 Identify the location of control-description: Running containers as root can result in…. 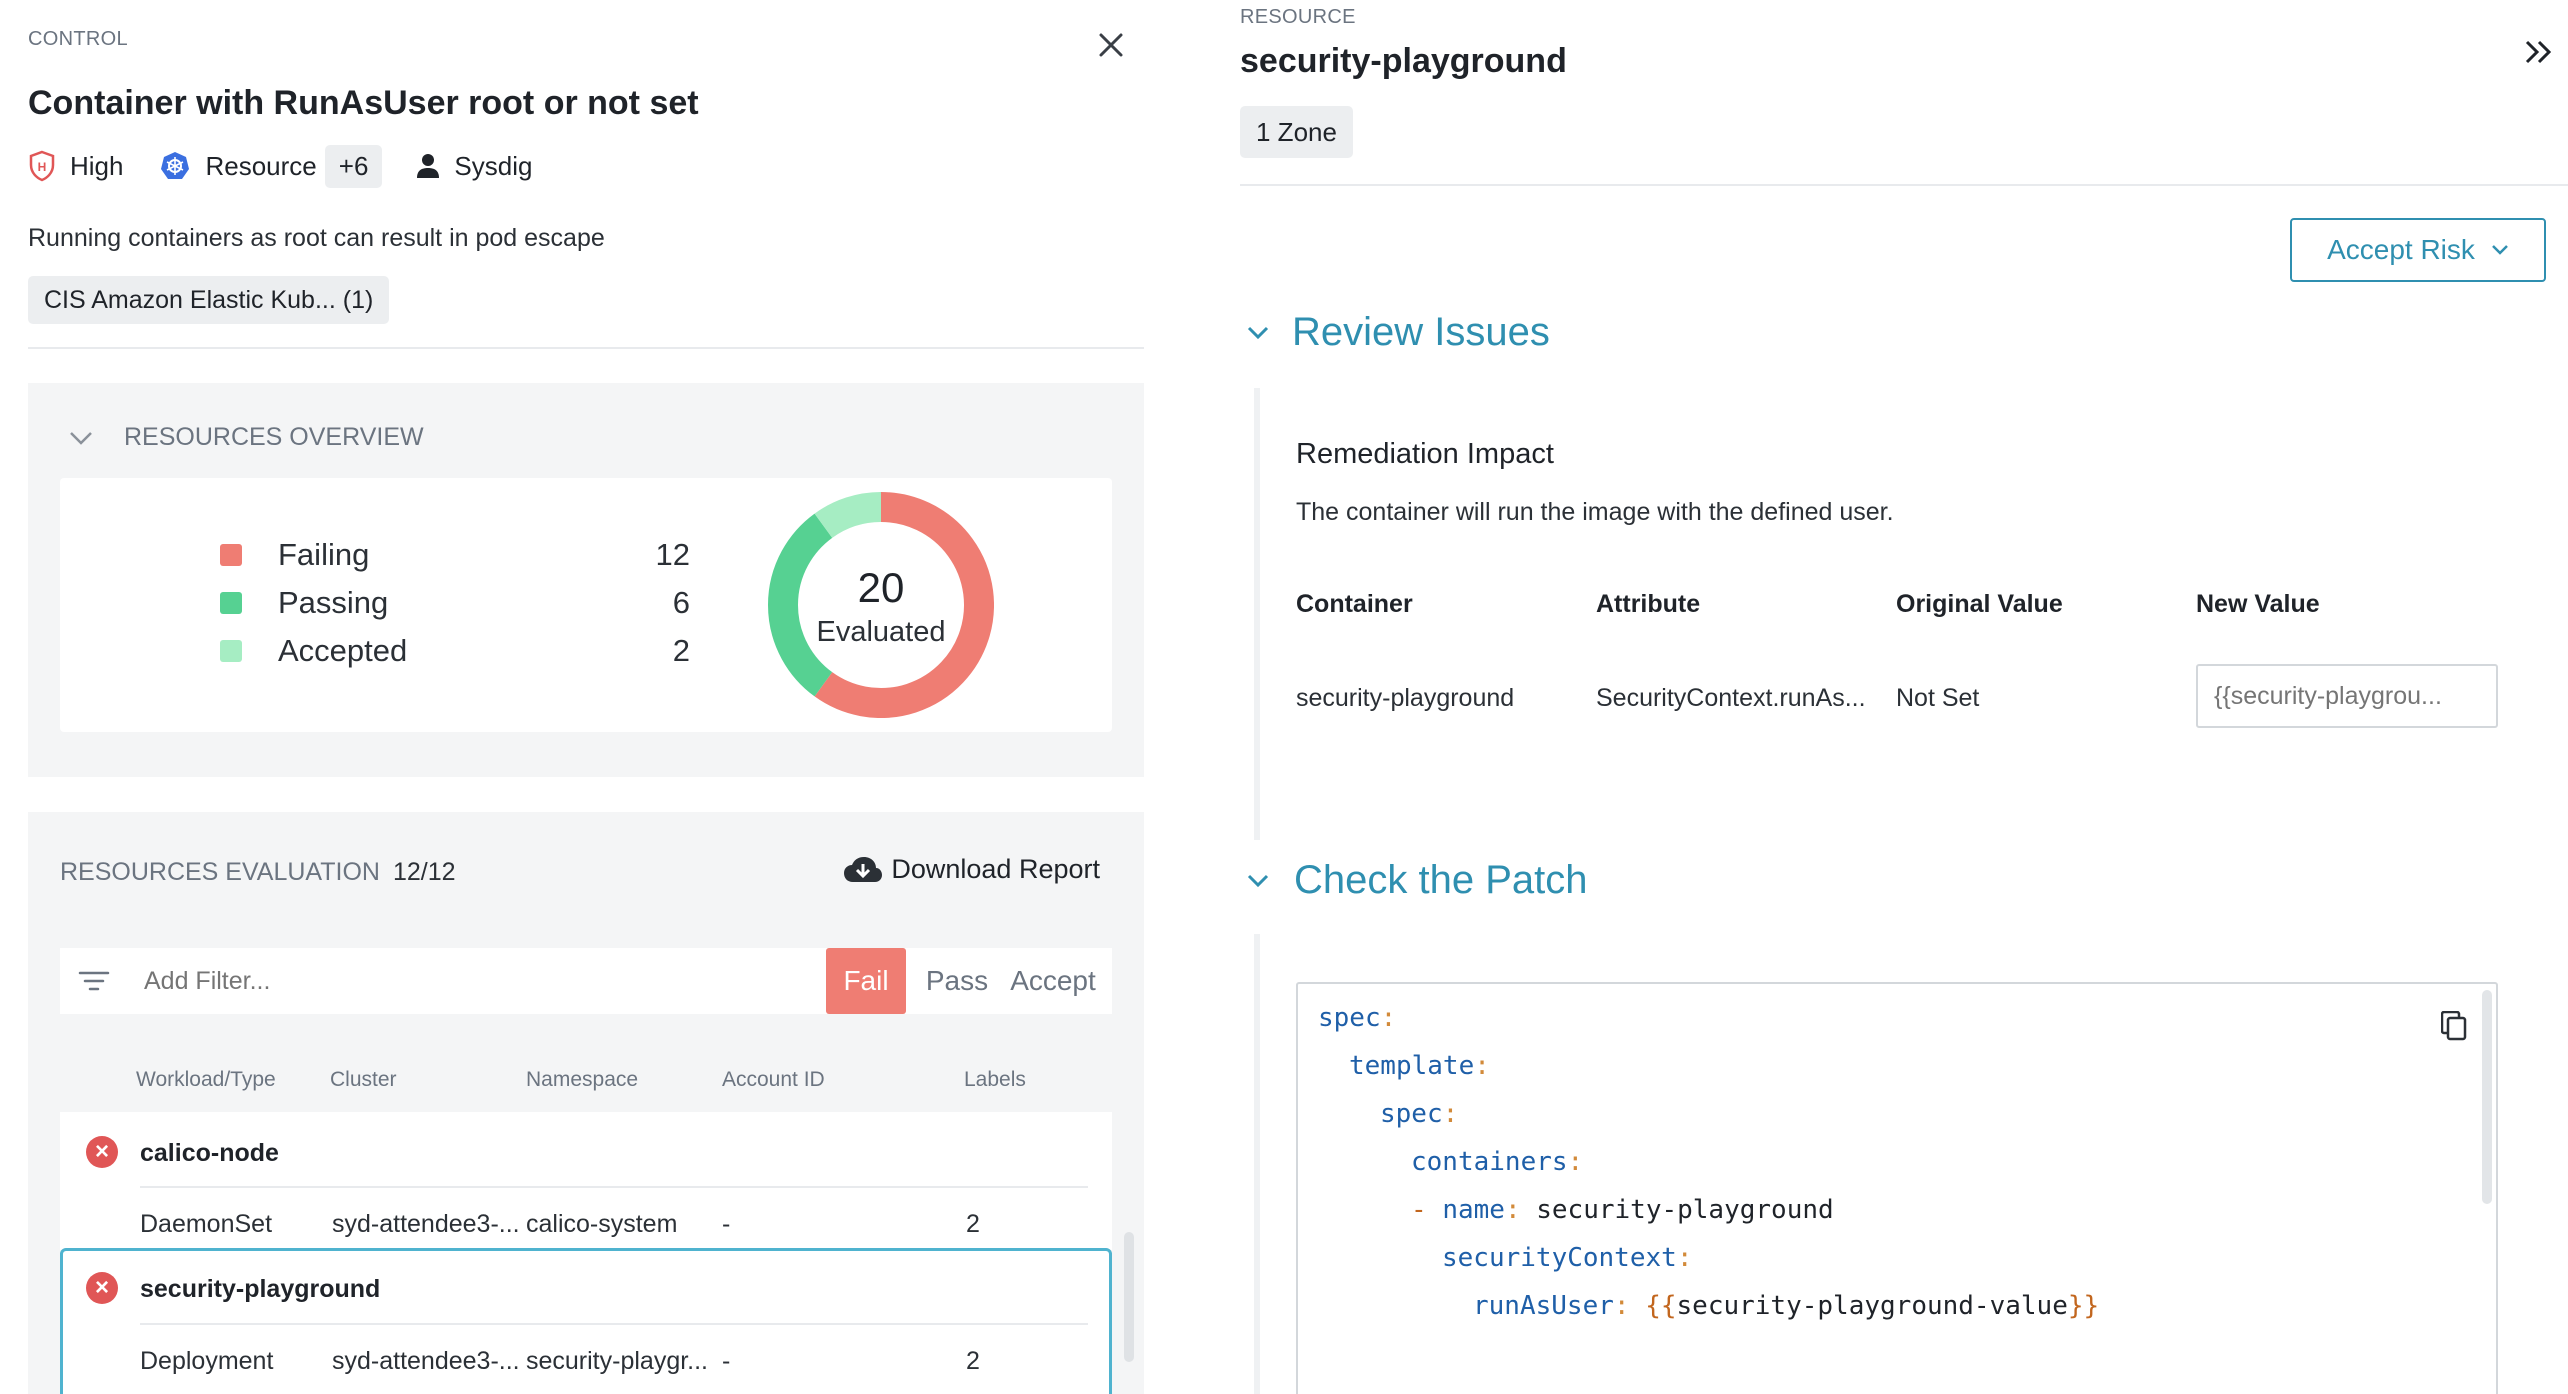
(316, 238).